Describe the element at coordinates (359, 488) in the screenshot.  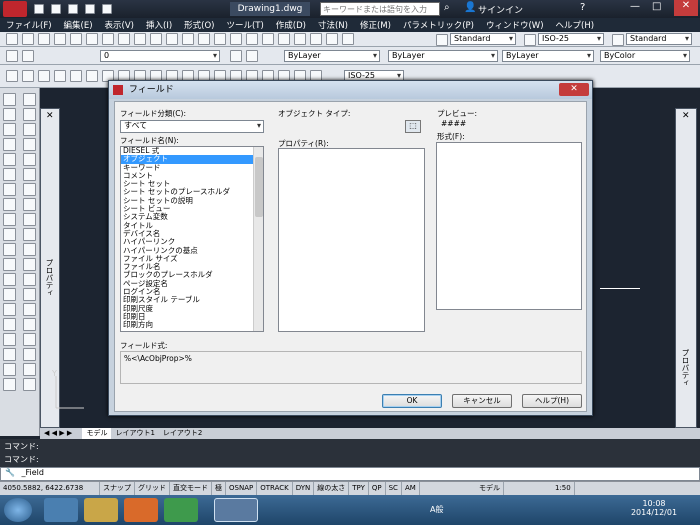
I see `status-toggle: TPY` at that location.